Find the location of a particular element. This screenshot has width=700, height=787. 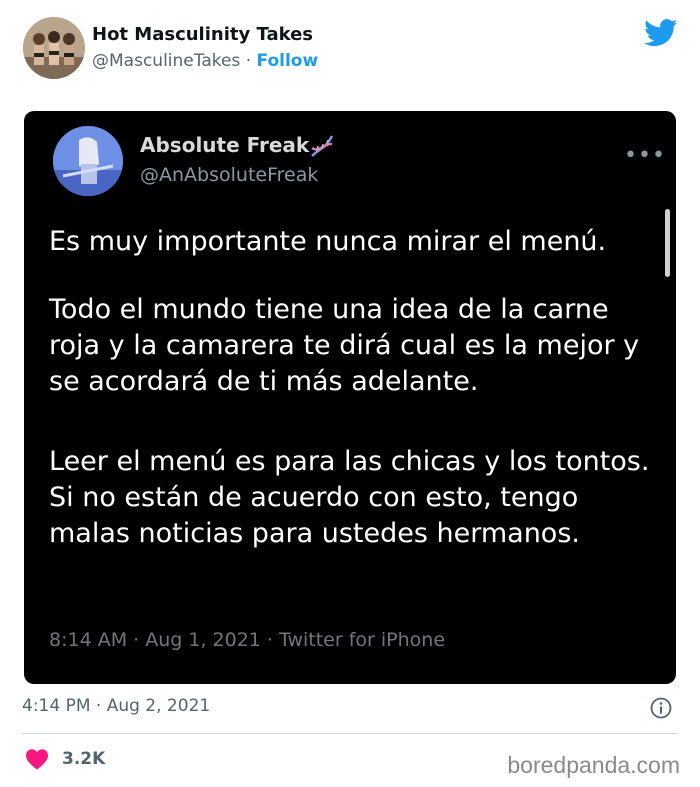

dna-icon is located at coordinates (322, 146).